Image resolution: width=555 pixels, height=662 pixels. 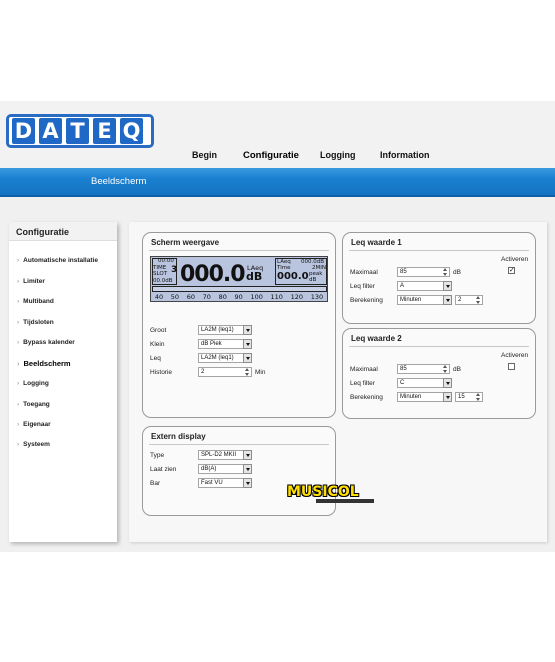 What do you see at coordinates (23, 131) in the screenshot?
I see `logo-letter: D` at bounding box center [23, 131].